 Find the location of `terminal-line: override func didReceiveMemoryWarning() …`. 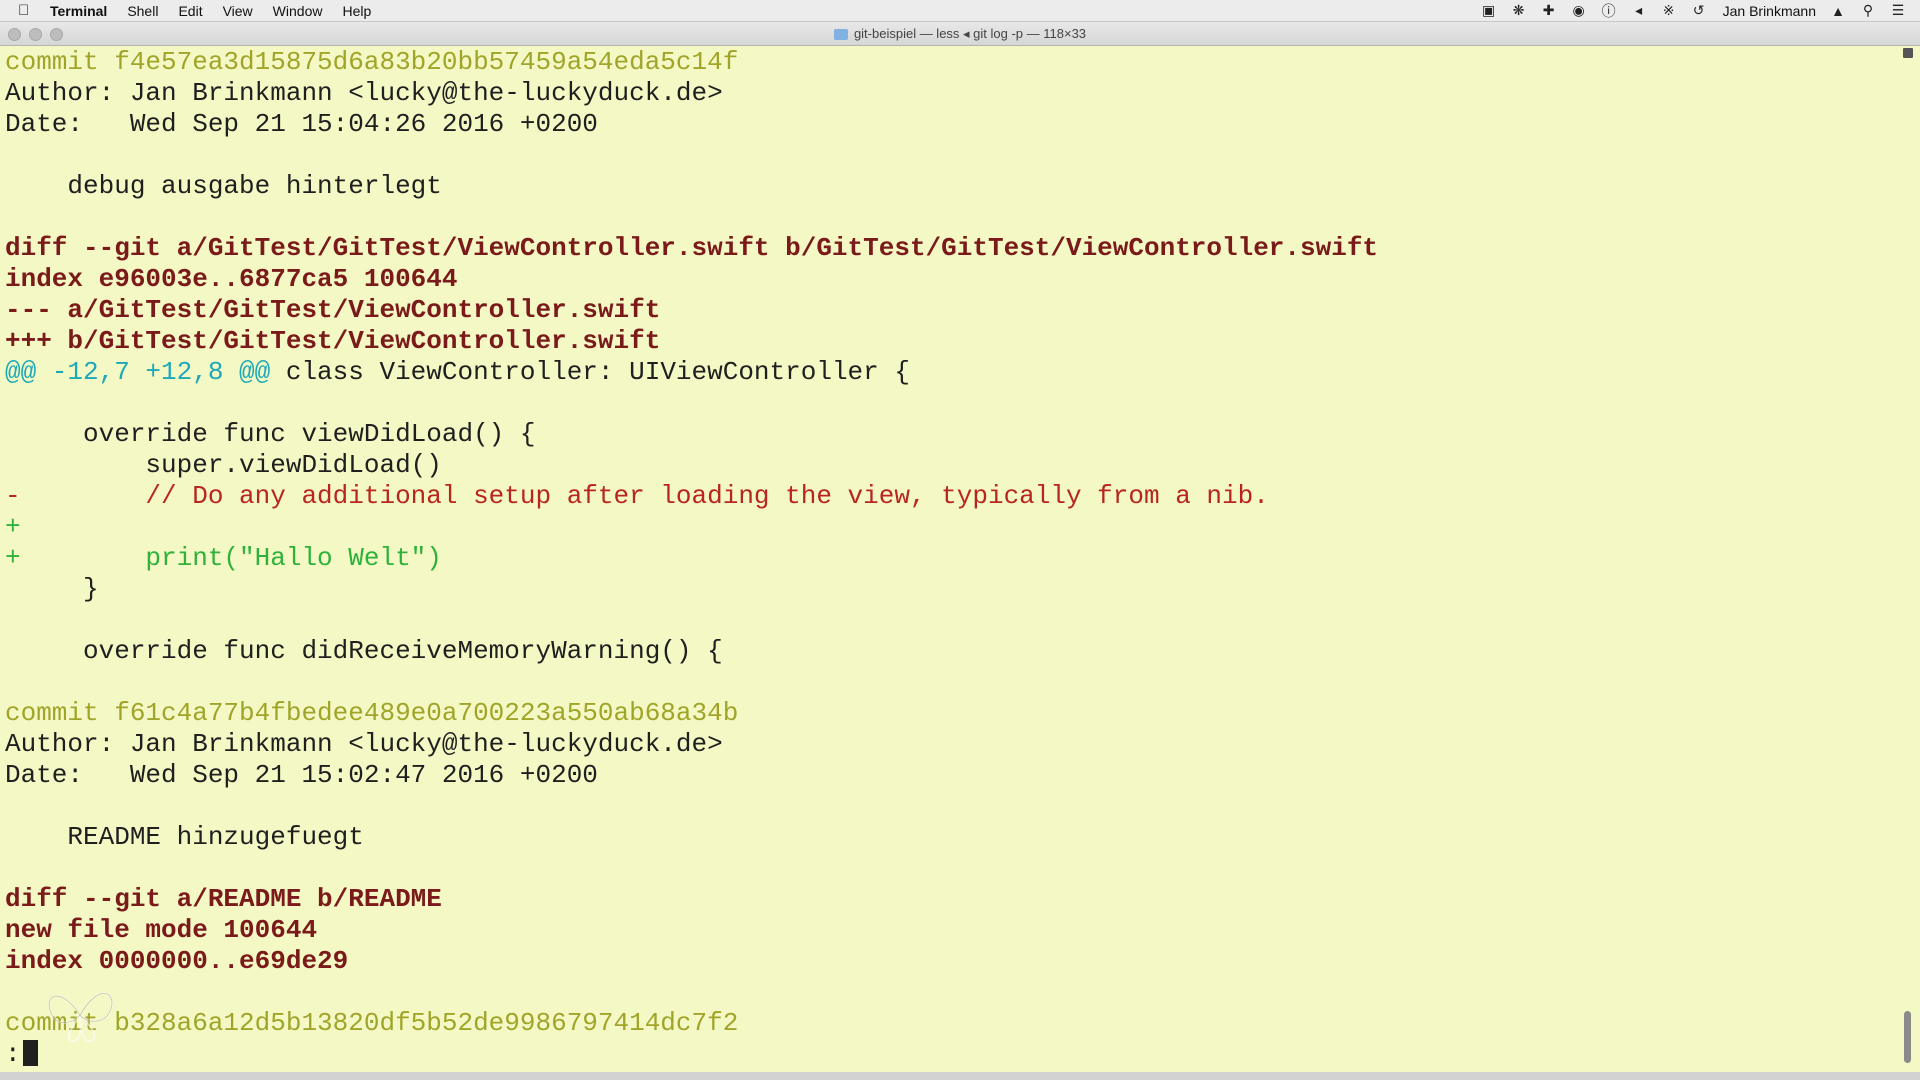

terminal-line: override func didReceiveMemoryWarning() … is located at coordinates (951, 651).